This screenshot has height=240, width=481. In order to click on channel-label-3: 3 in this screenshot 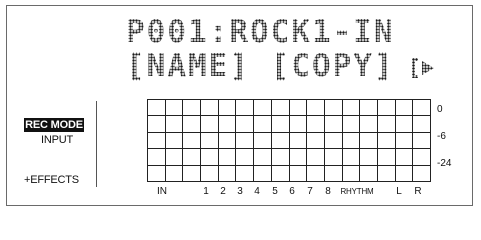, I will do `click(240, 191)`.